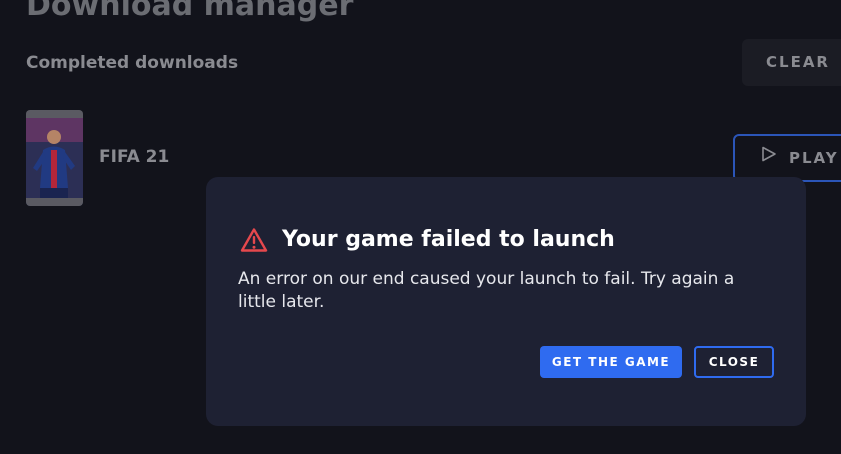  What do you see at coordinates (787, 158) in the screenshot?
I see `play-button: PLAY` at bounding box center [787, 158].